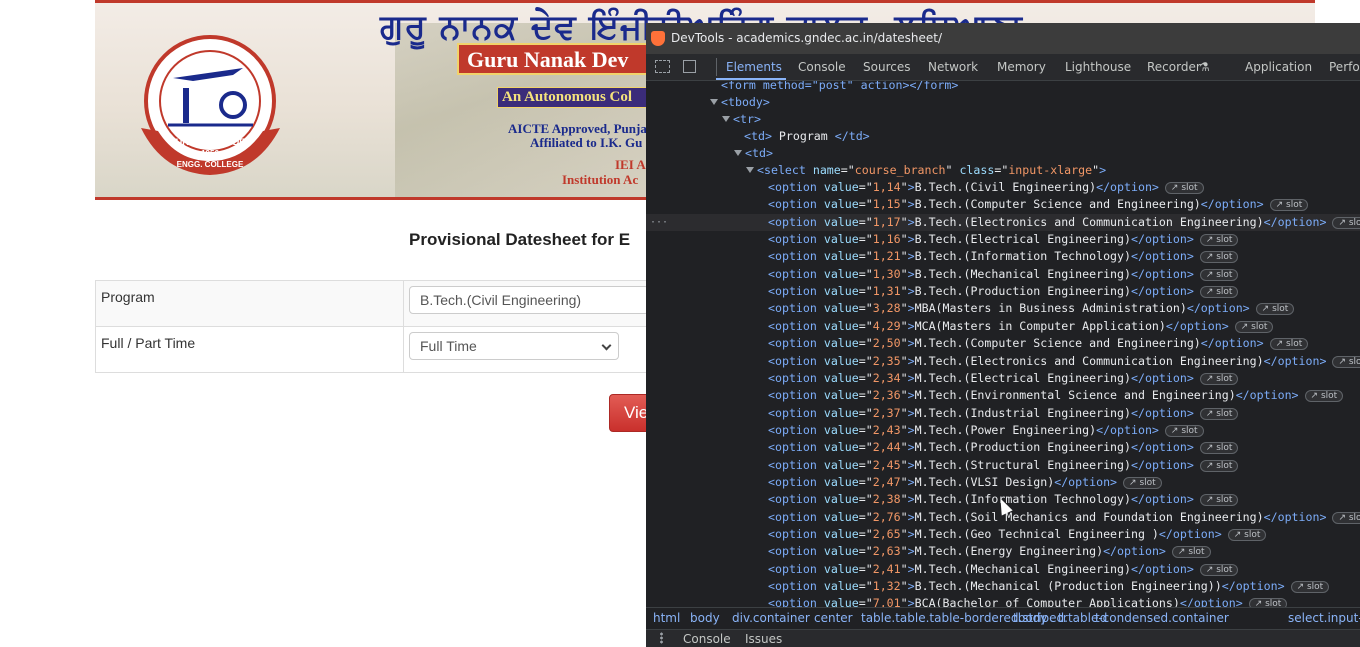 The width and height of the screenshot is (1360, 647). I want to click on breadcrumb-item: tr, so click(1063, 618).